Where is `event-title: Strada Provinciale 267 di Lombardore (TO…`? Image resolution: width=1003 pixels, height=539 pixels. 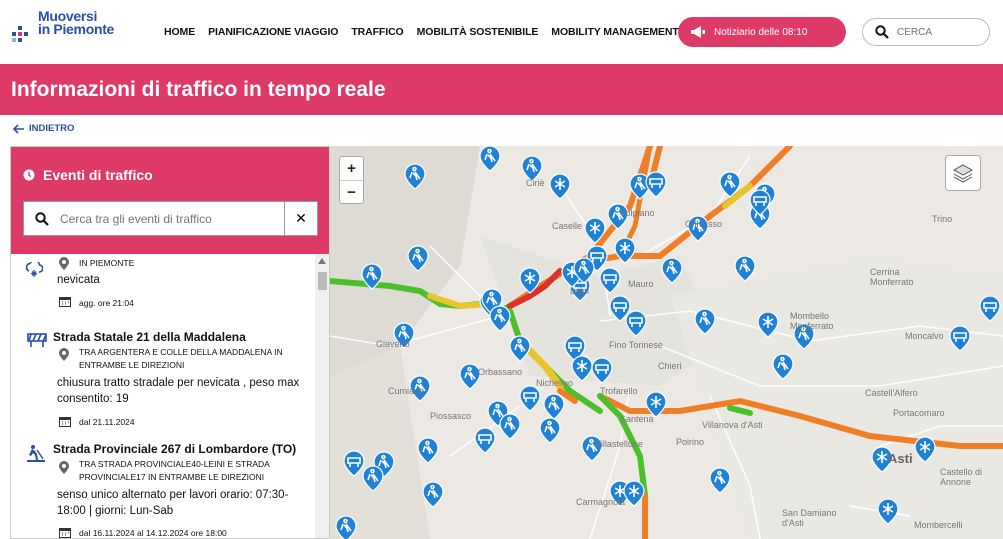
event-title: Strada Provinciale 267 di Lombardore (TO… is located at coordinates (175, 449).